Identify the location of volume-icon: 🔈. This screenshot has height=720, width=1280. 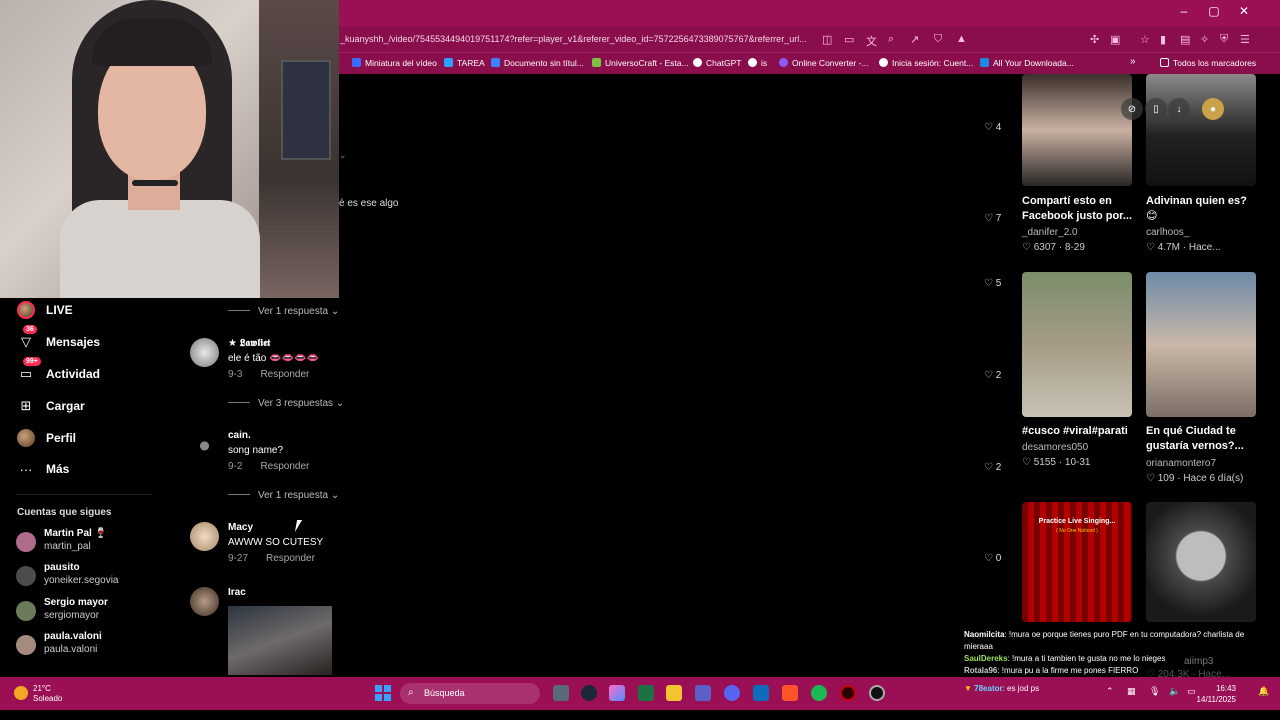
(1174, 691).